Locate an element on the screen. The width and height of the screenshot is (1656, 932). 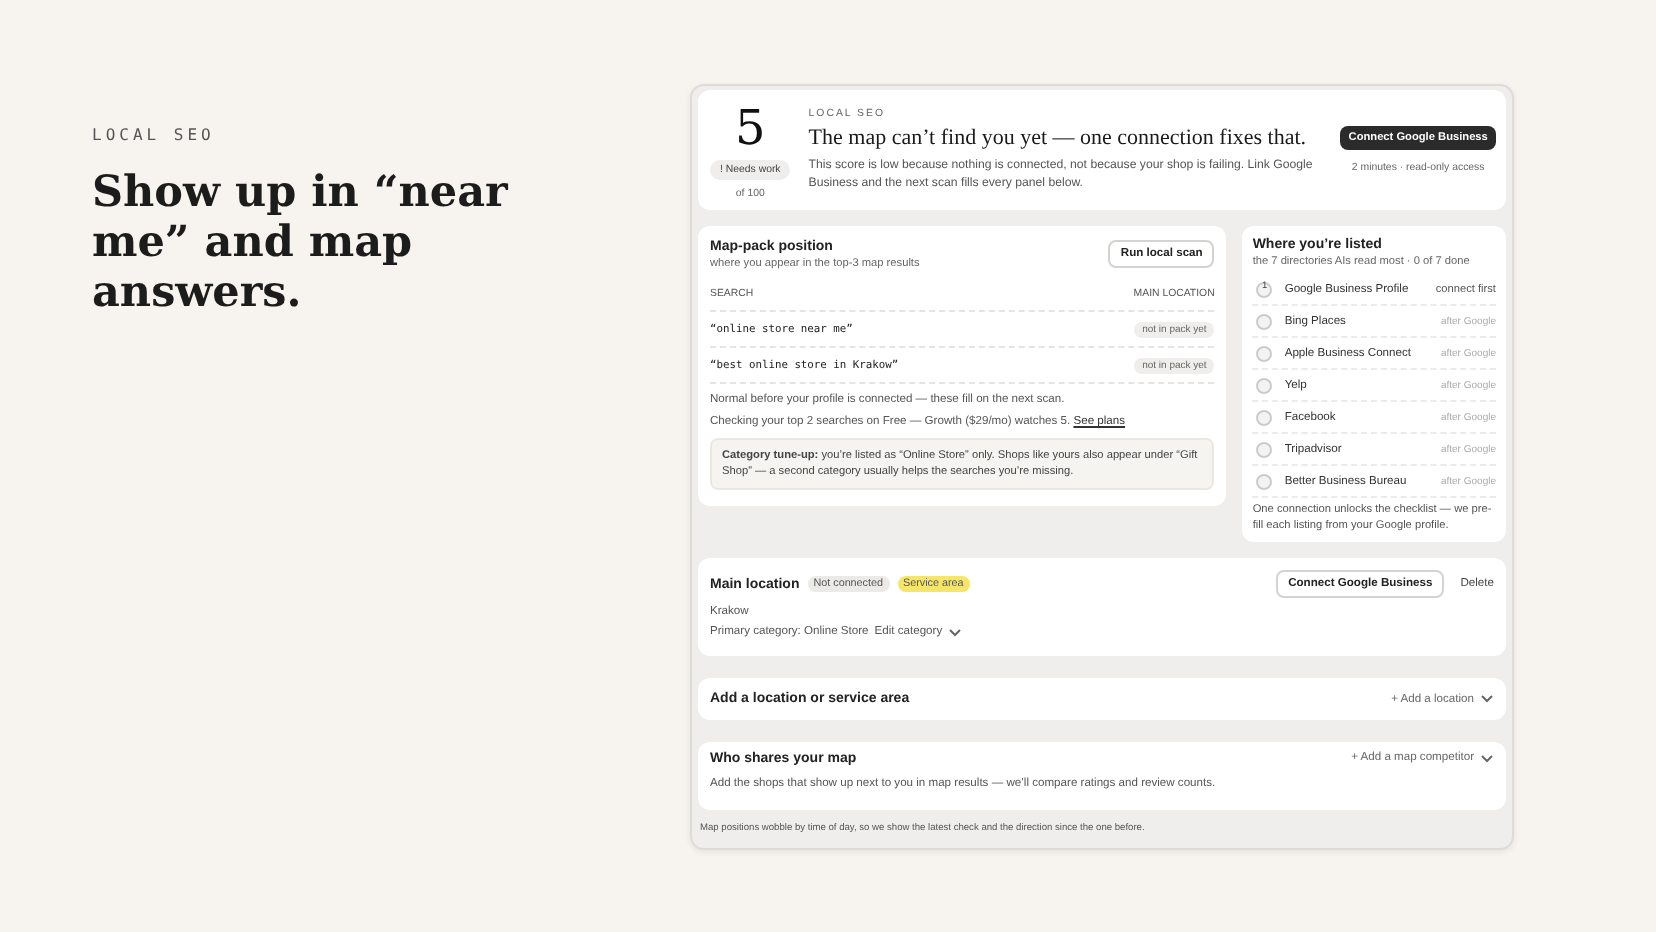
score-value: 5 is located at coordinates (750, 127).